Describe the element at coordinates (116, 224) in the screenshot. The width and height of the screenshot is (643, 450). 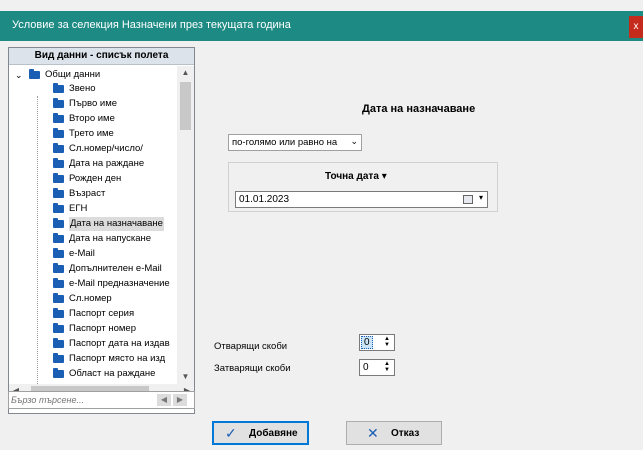
I see `tree-item-label: Дата на назначаване` at that location.